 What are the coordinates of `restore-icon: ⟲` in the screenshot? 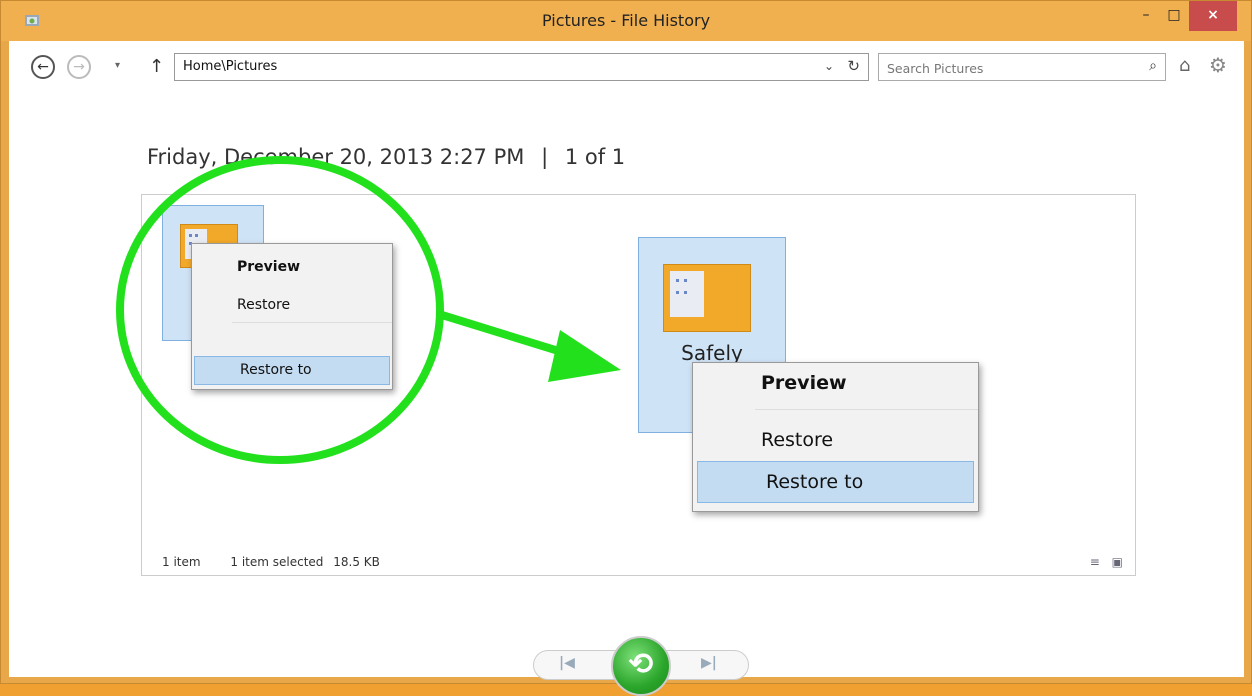 It's located at (641, 664).